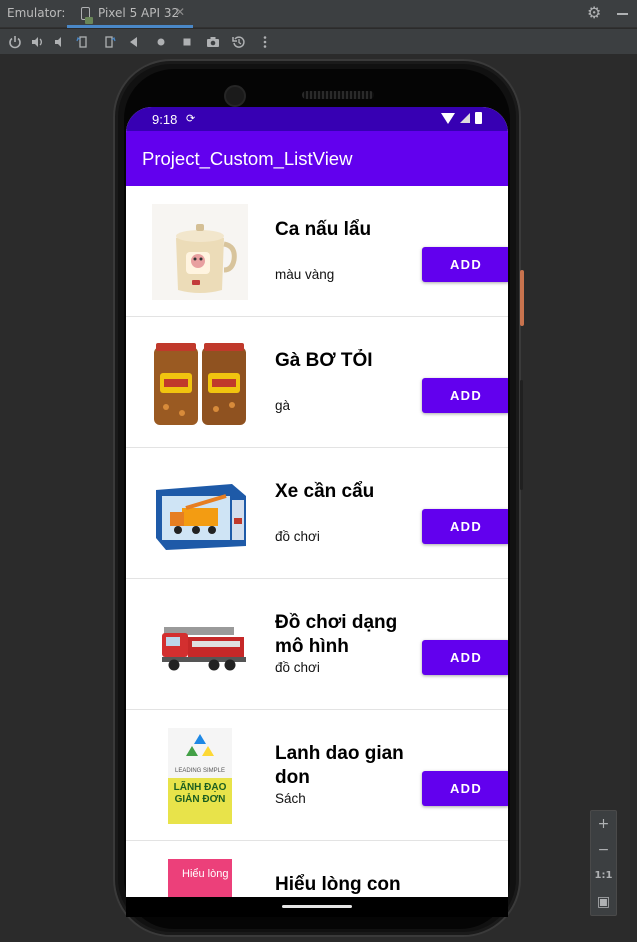  I want to click on close-icon: ✕, so click(180, 12).